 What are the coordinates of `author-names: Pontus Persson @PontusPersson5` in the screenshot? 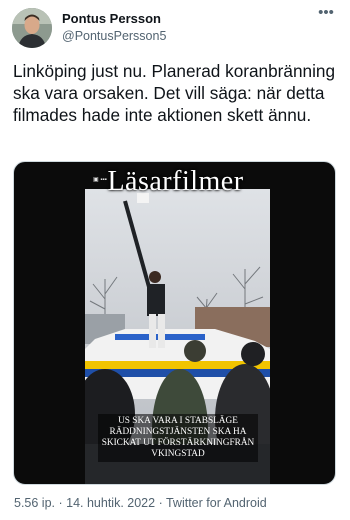 It's located at (114, 27).